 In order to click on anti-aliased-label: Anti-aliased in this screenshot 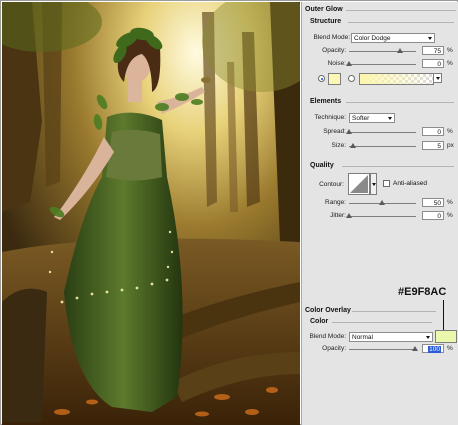, I will do `click(410, 183)`.